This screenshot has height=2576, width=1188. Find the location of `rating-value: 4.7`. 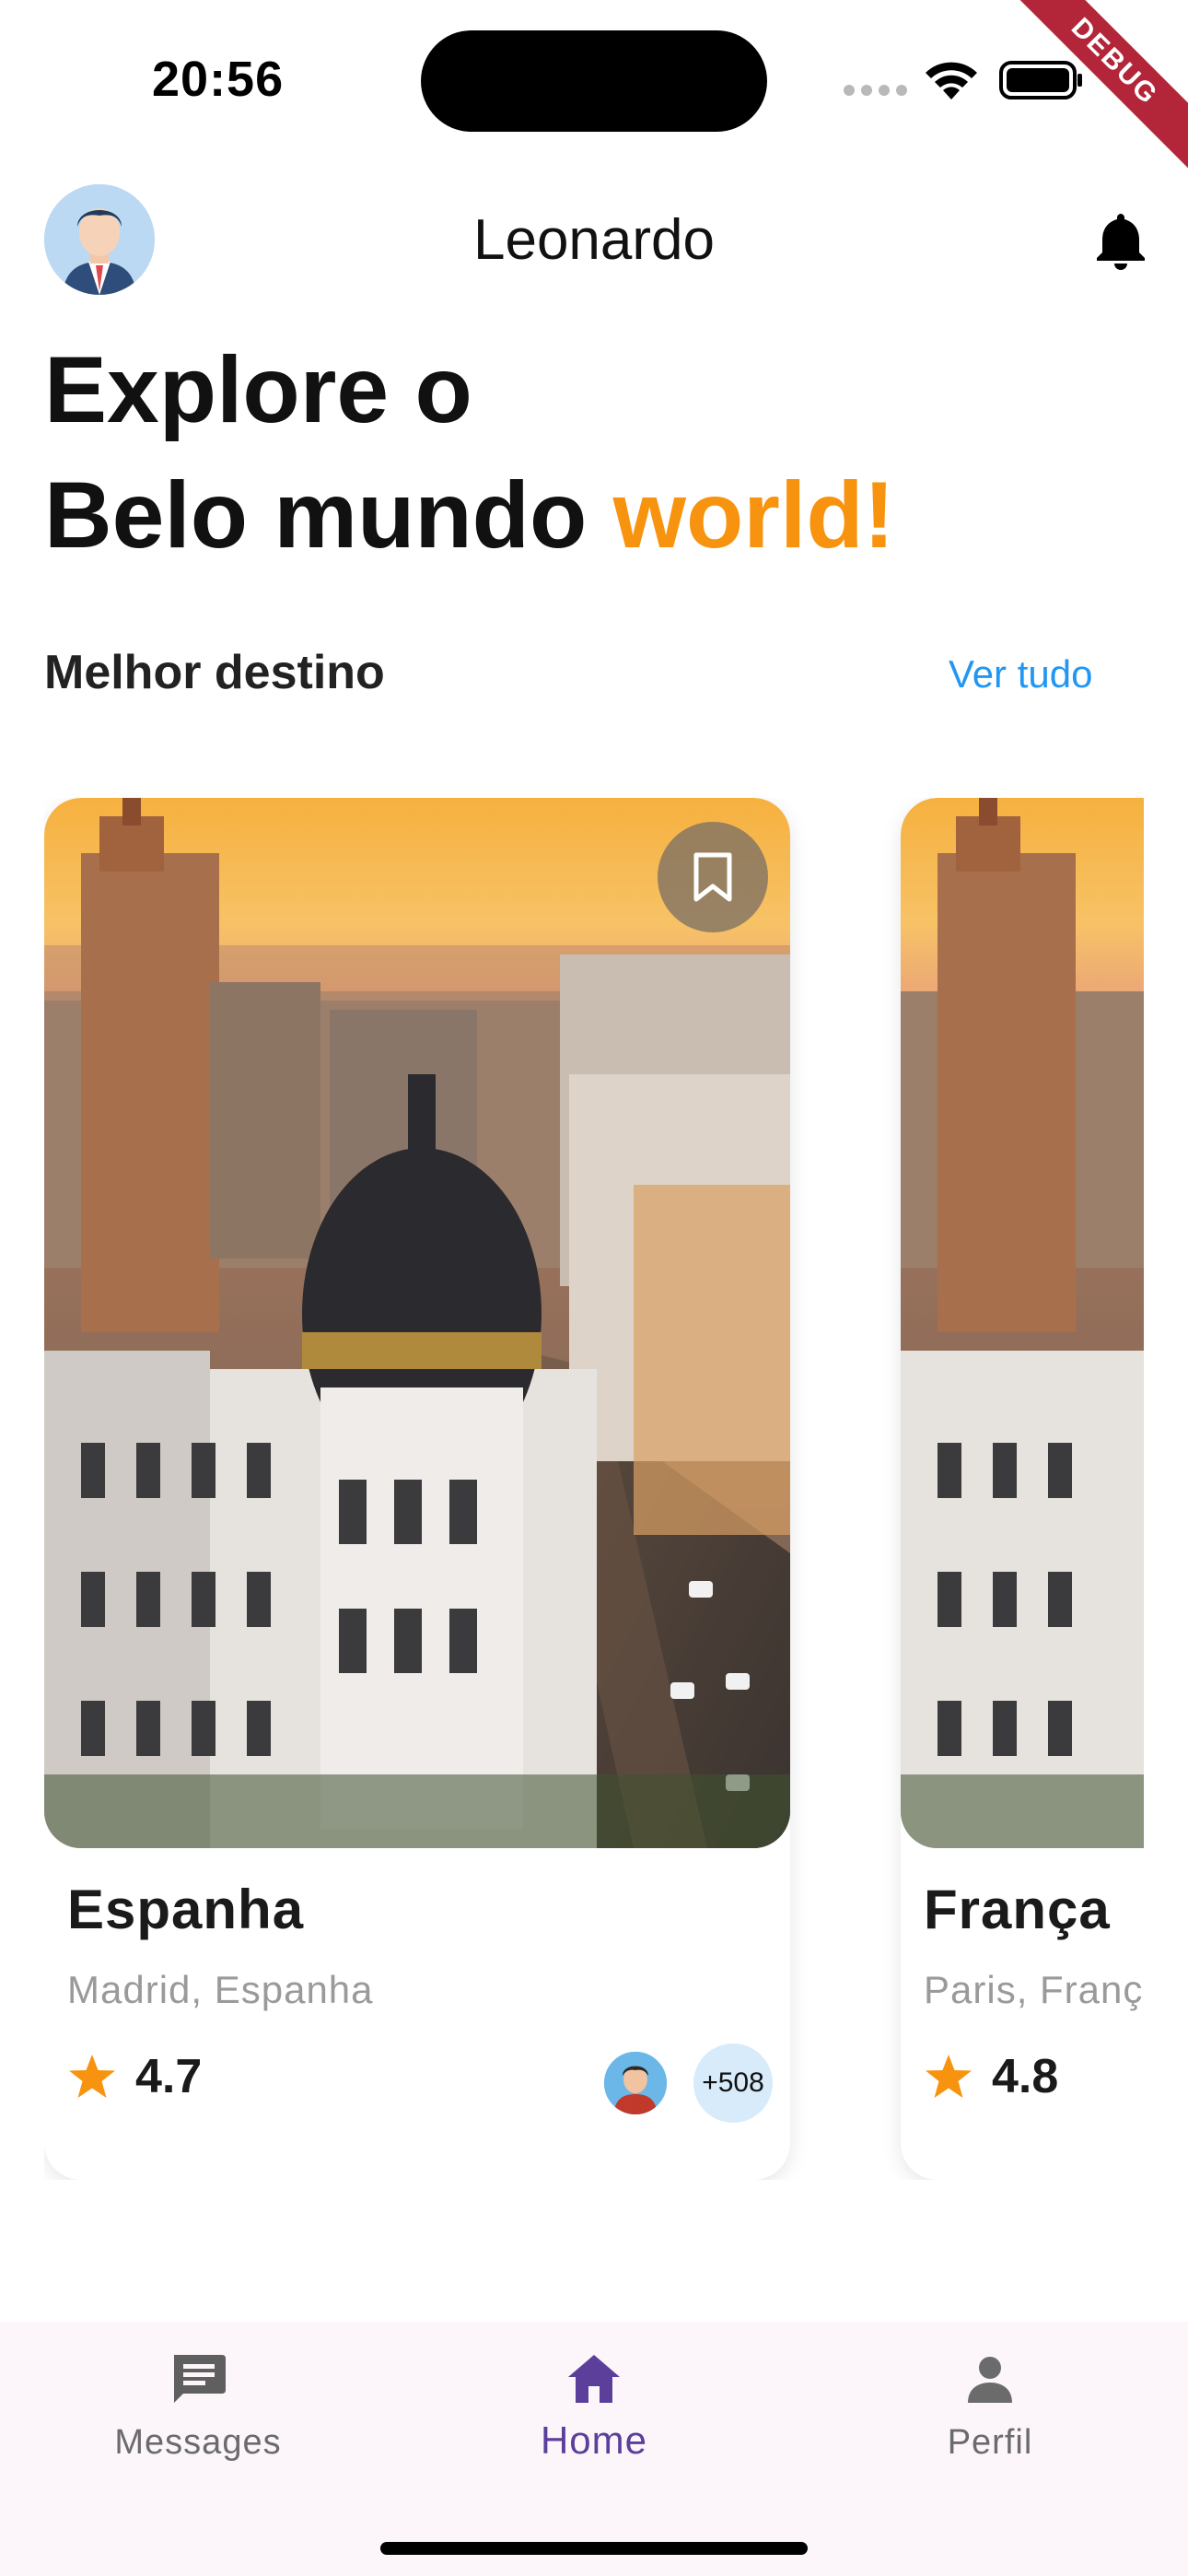

rating-value: 4.7 is located at coordinates (169, 2076).